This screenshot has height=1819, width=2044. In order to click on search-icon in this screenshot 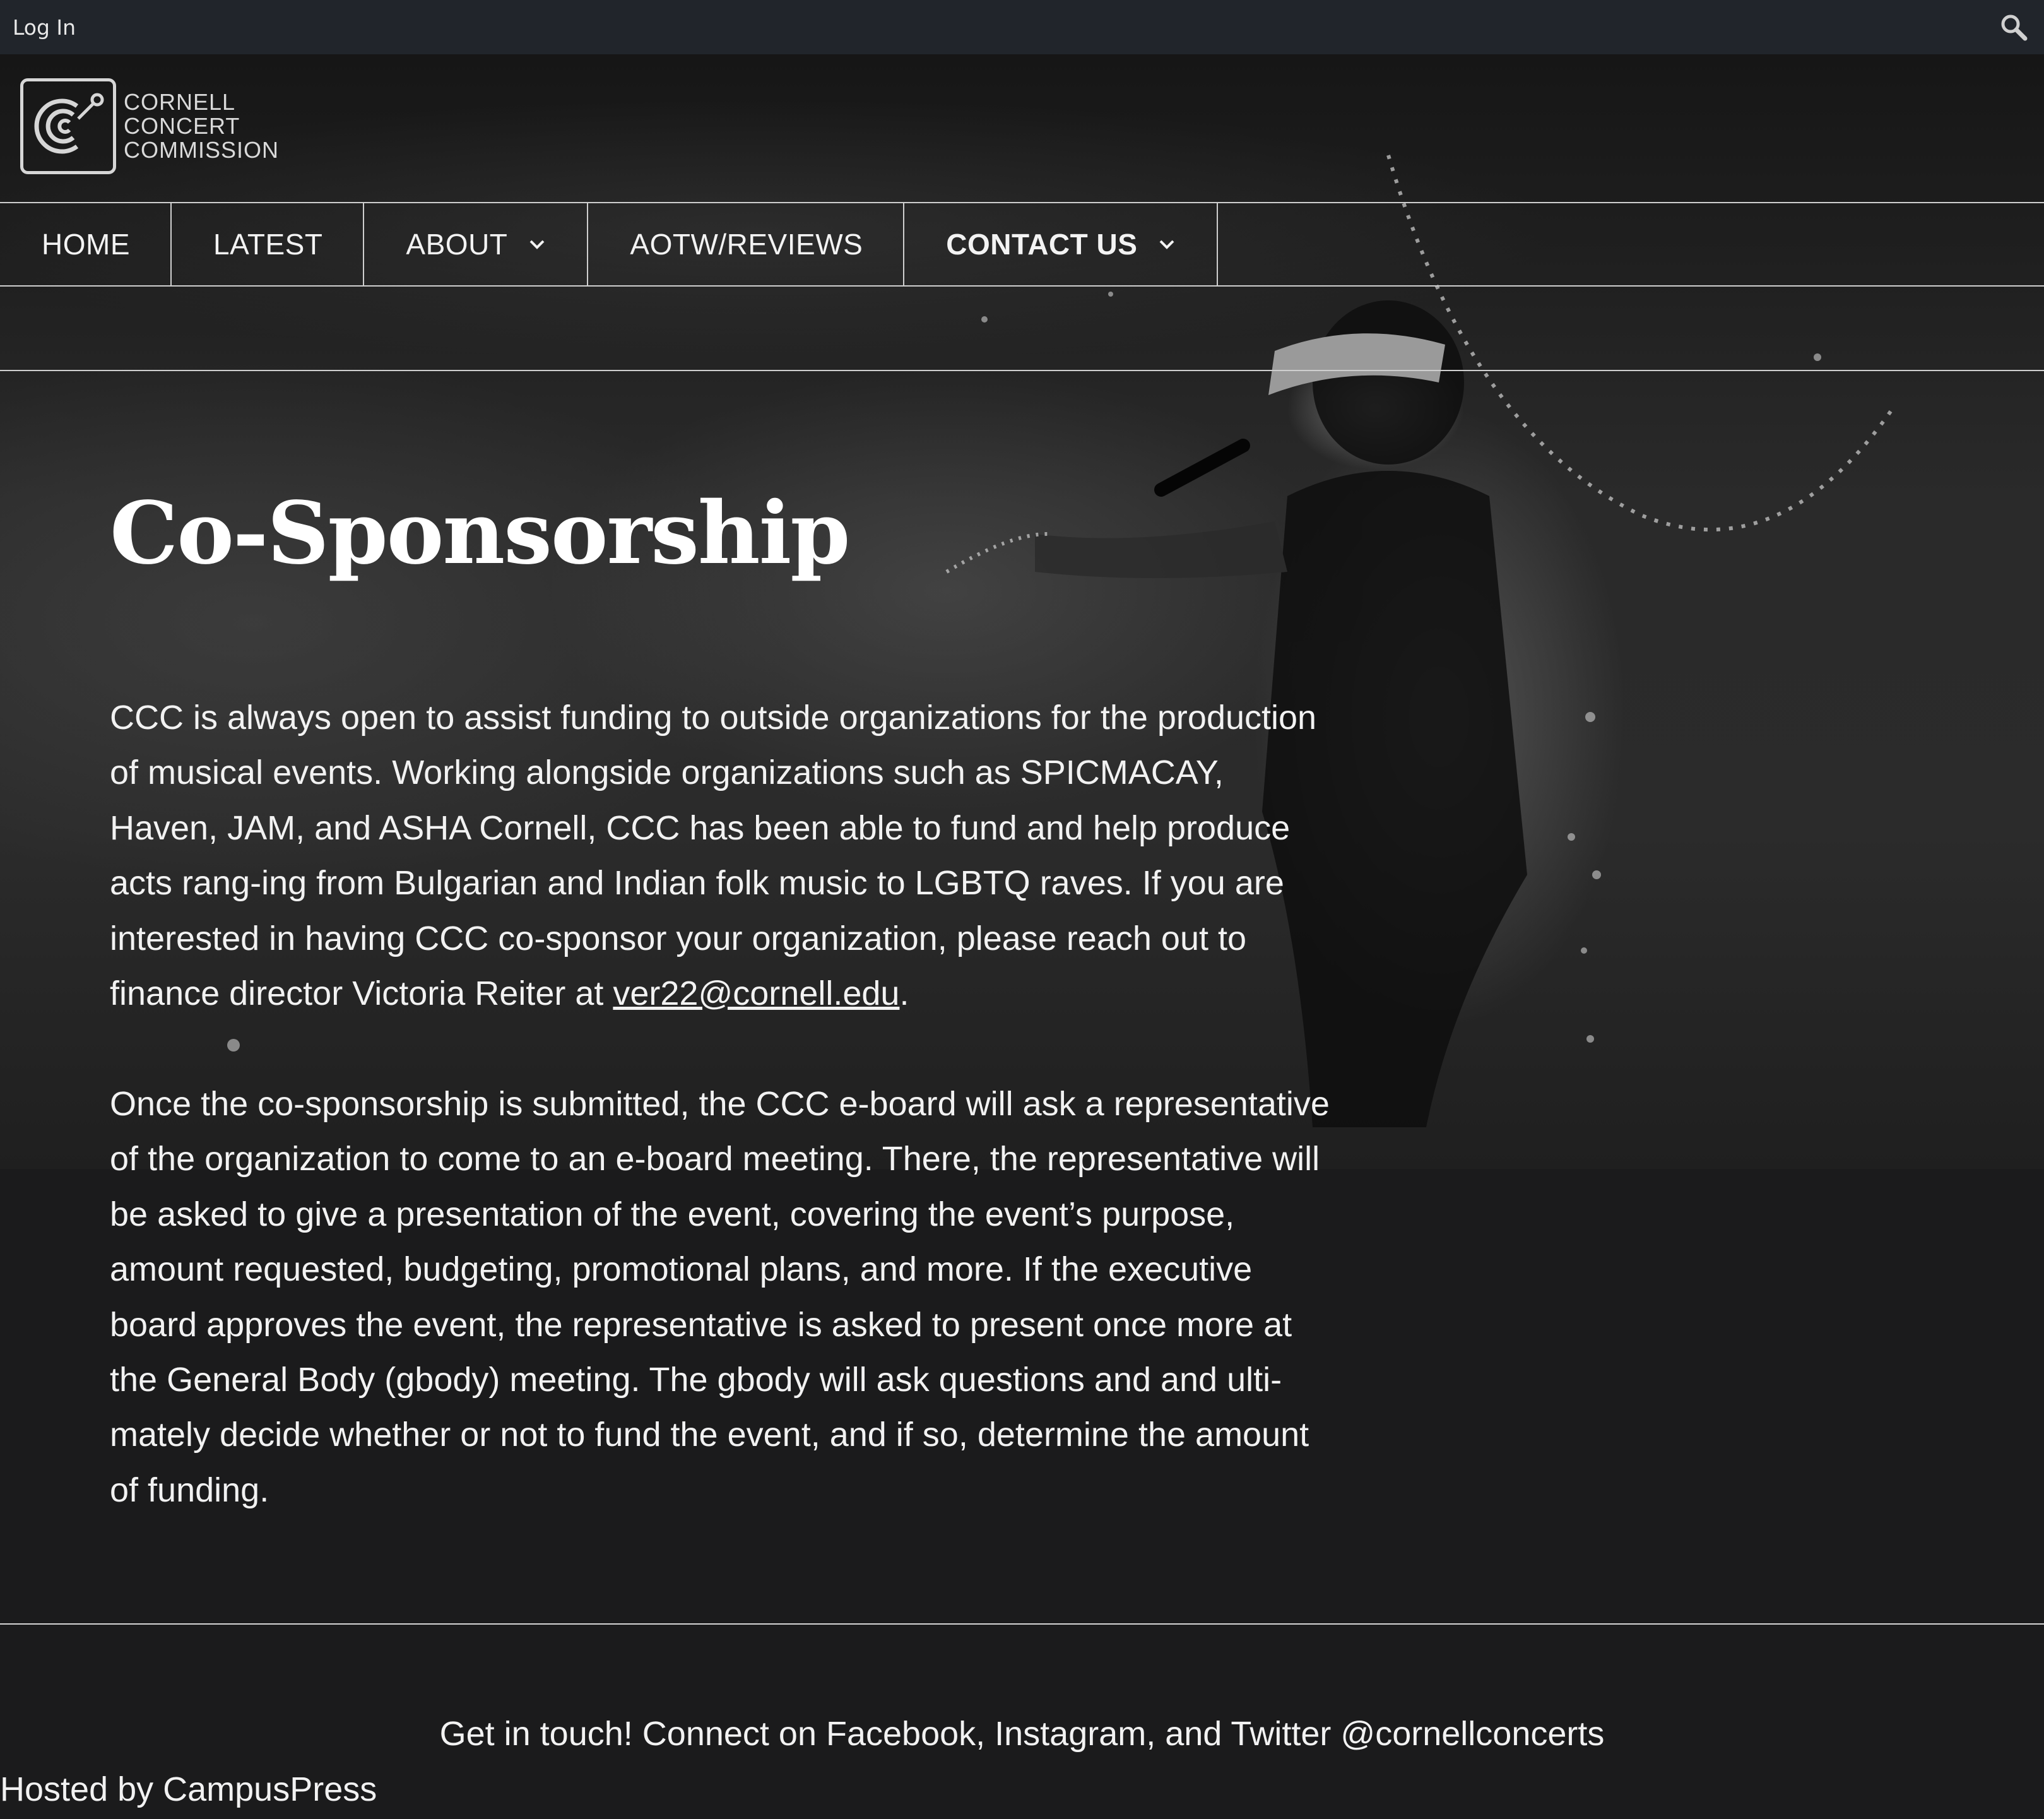, I will do `click(2014, 28)`.